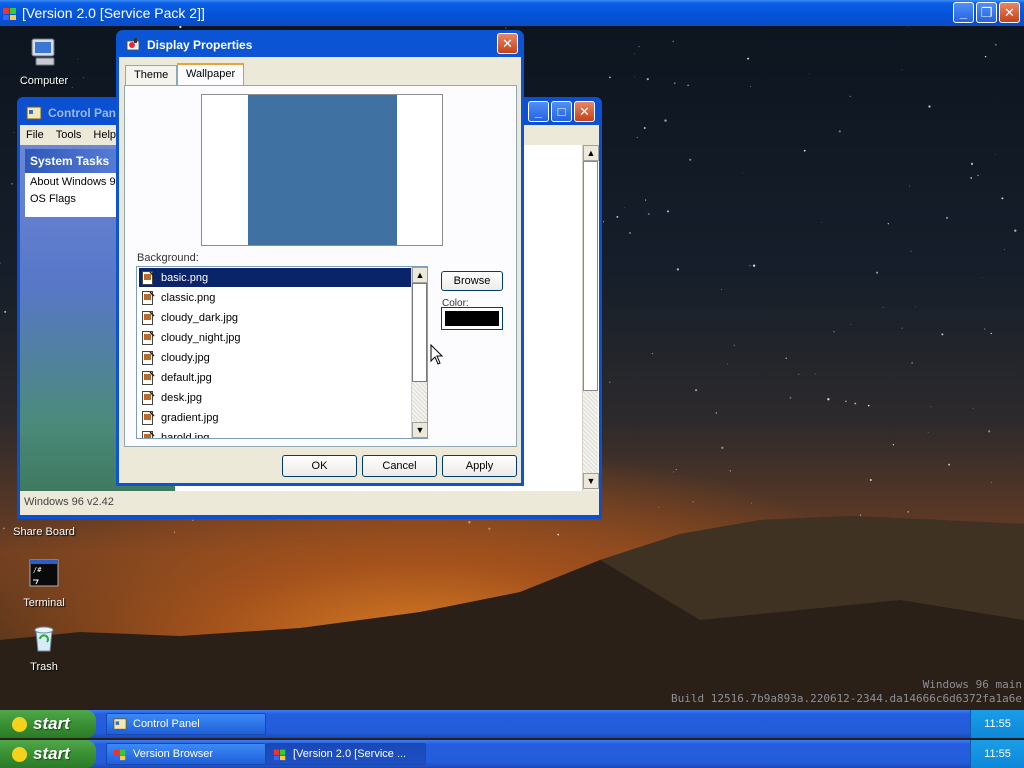  Describe the element at coordinates (275, 397) in the screenshot. I see `file-list-item: desk.jpg` at that location.